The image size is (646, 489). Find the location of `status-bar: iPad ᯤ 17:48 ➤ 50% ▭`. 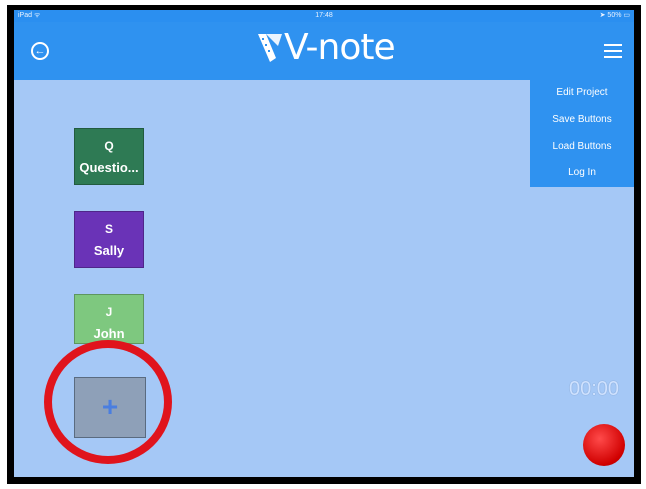

status-bar: iPad ᯤ 17:48 ➤ 50% ▭ is located at coordinates (324, 16).